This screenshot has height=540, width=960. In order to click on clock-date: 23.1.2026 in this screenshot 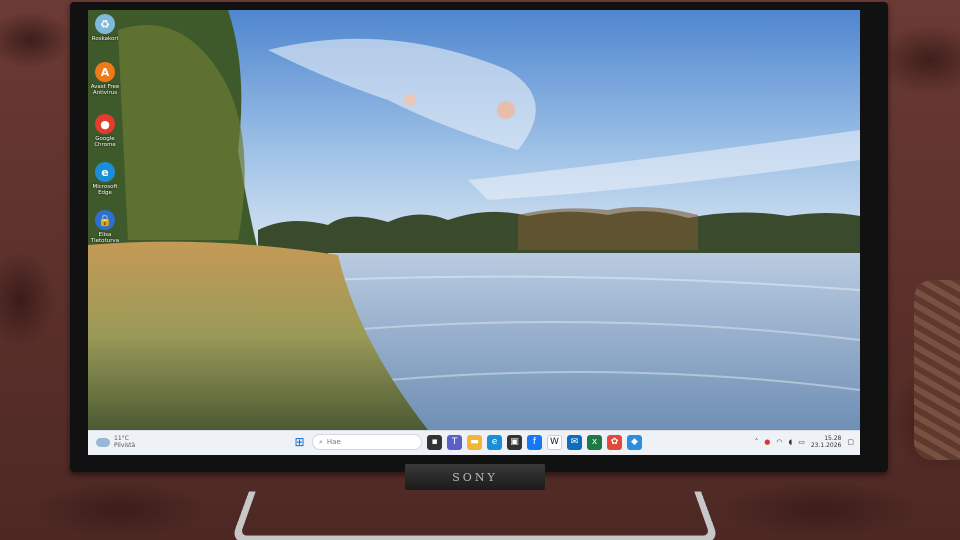, I will do `click(826, 445)`.